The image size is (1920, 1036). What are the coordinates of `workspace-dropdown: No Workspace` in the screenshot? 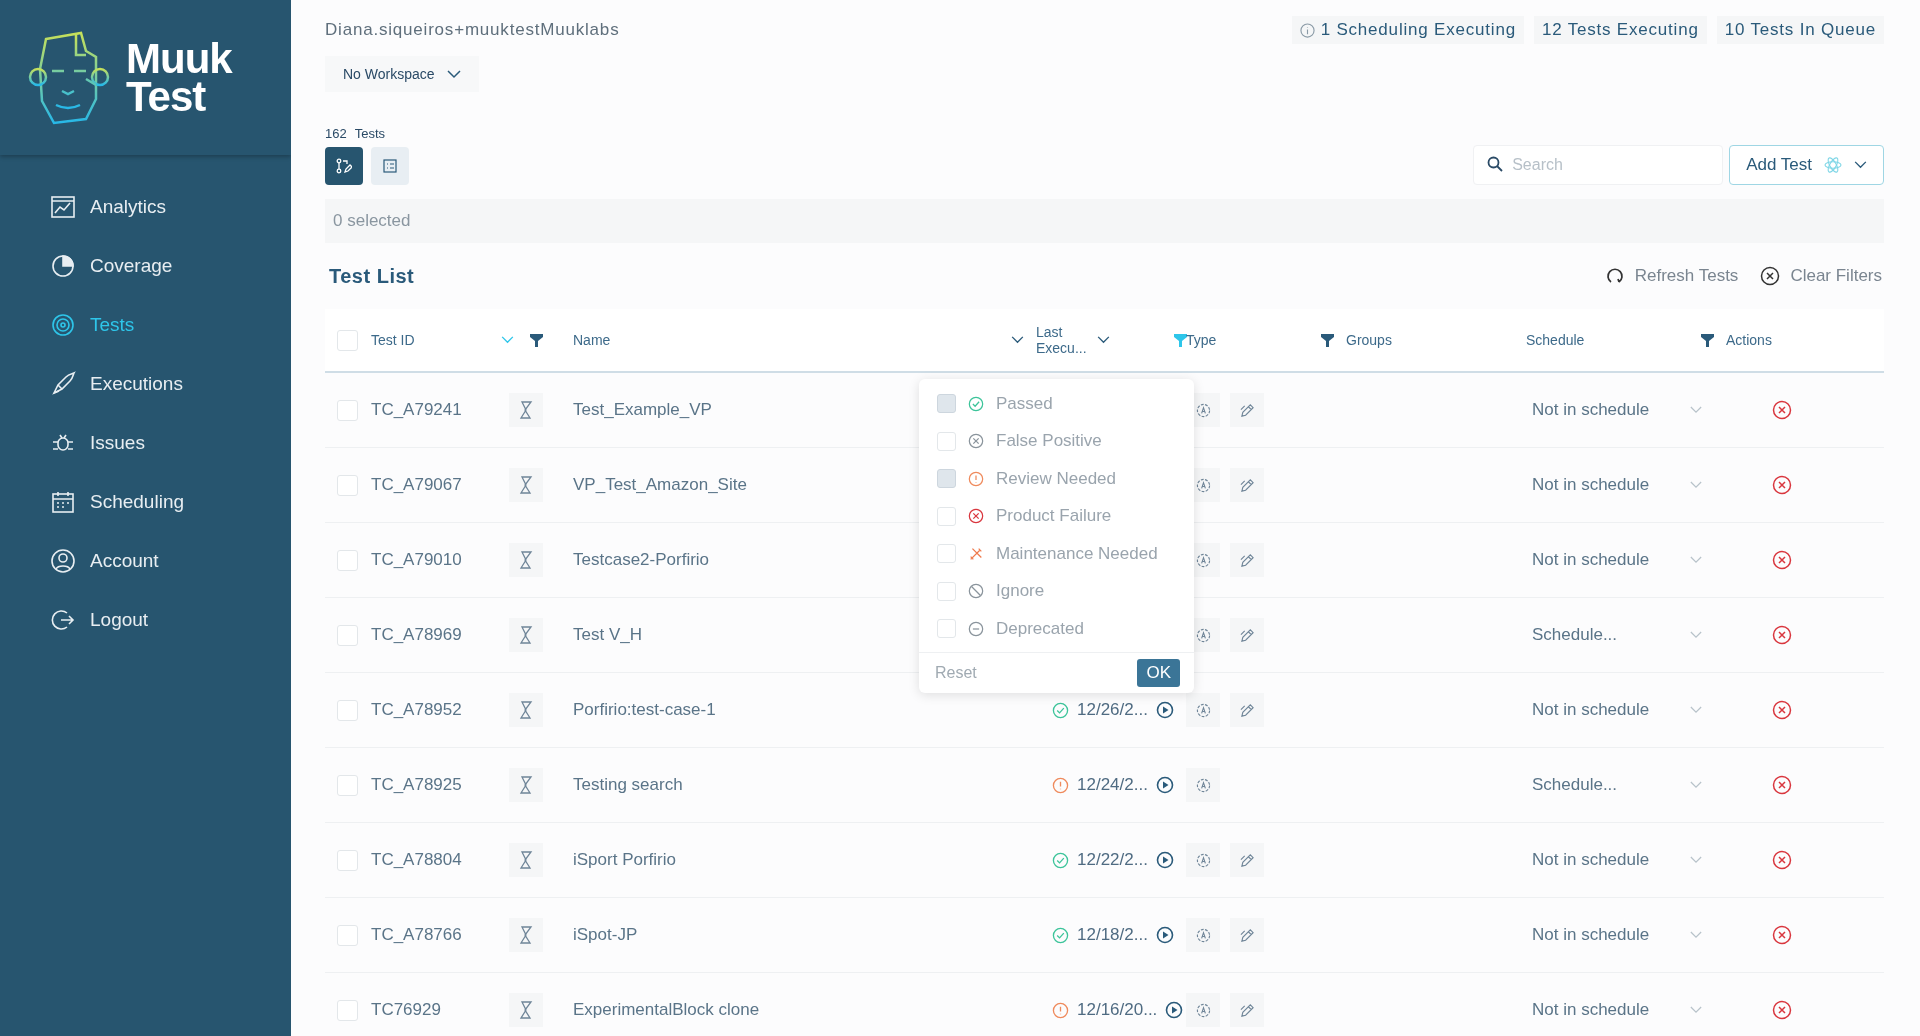 It's located at (402, 74).